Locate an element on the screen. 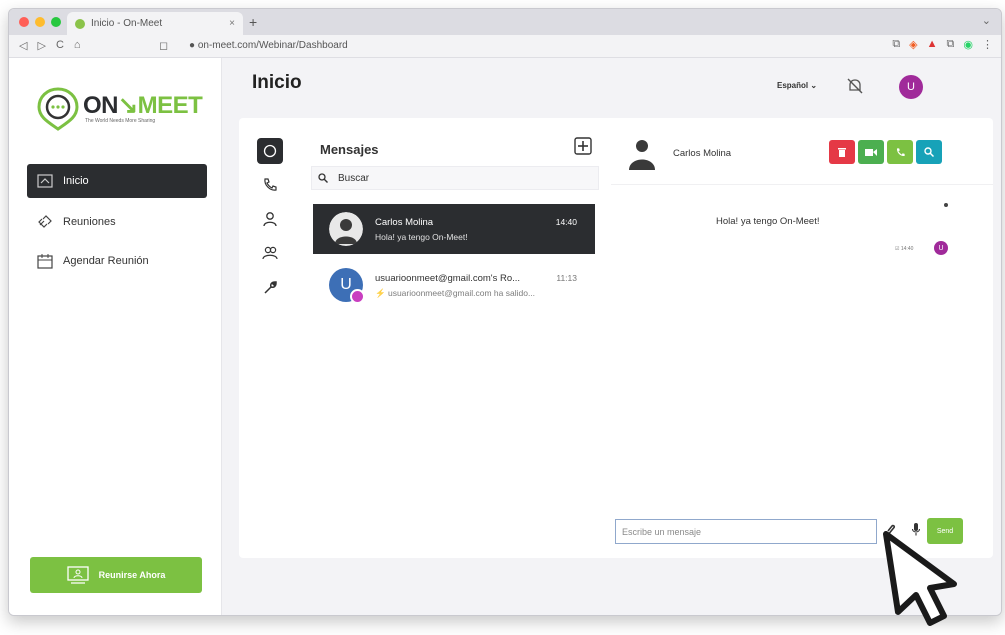  search-bar is located at coordinates (455, 178).